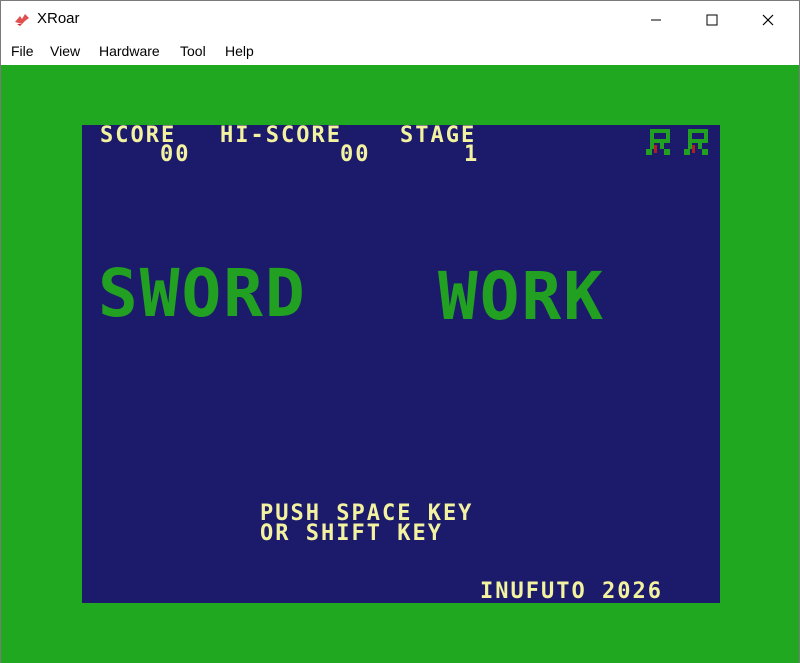  I want to click on hiscore-value: 00, so click(355, 154).